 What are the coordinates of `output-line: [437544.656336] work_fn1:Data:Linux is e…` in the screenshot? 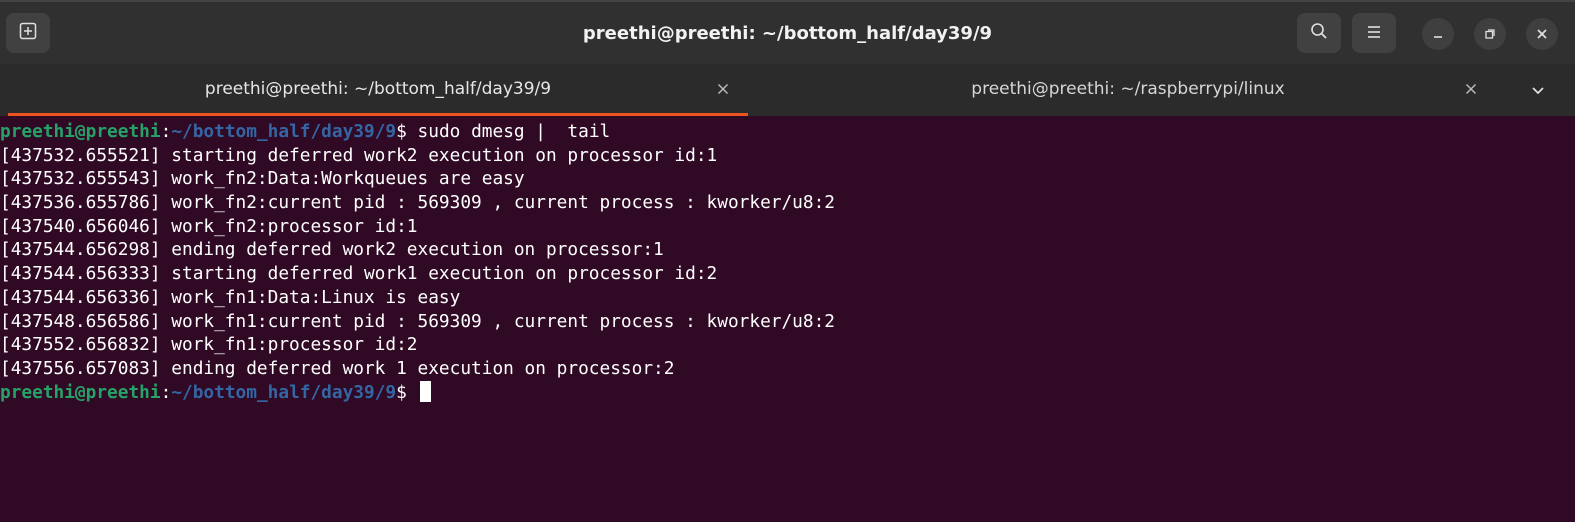 It's located at (230, 297).